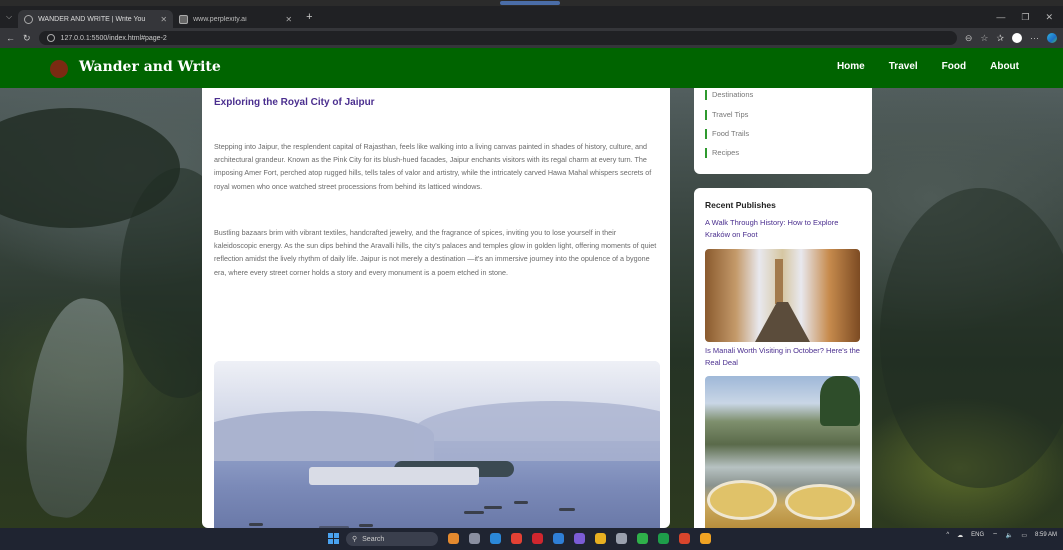 The image size is (1063, 550). What do you see at coordinates (1000, 38) in the screenshot?
I see `favorites-list-icon: ✰` at bounding box center [1000, 38].